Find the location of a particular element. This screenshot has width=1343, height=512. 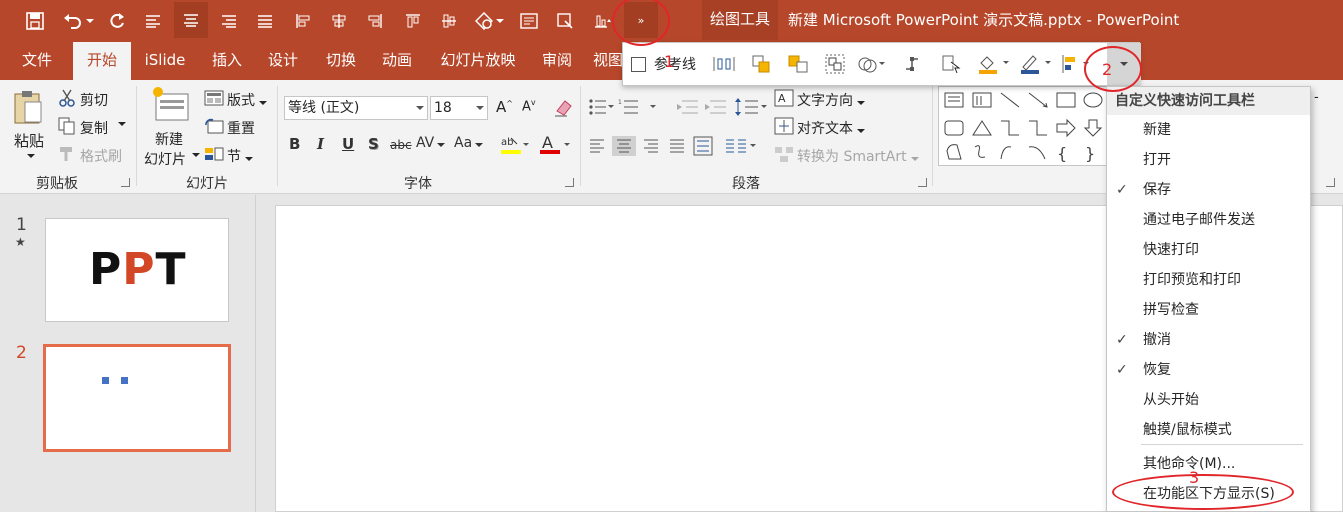

increase-font-icon: A^ is located at coordinates (504, 107).